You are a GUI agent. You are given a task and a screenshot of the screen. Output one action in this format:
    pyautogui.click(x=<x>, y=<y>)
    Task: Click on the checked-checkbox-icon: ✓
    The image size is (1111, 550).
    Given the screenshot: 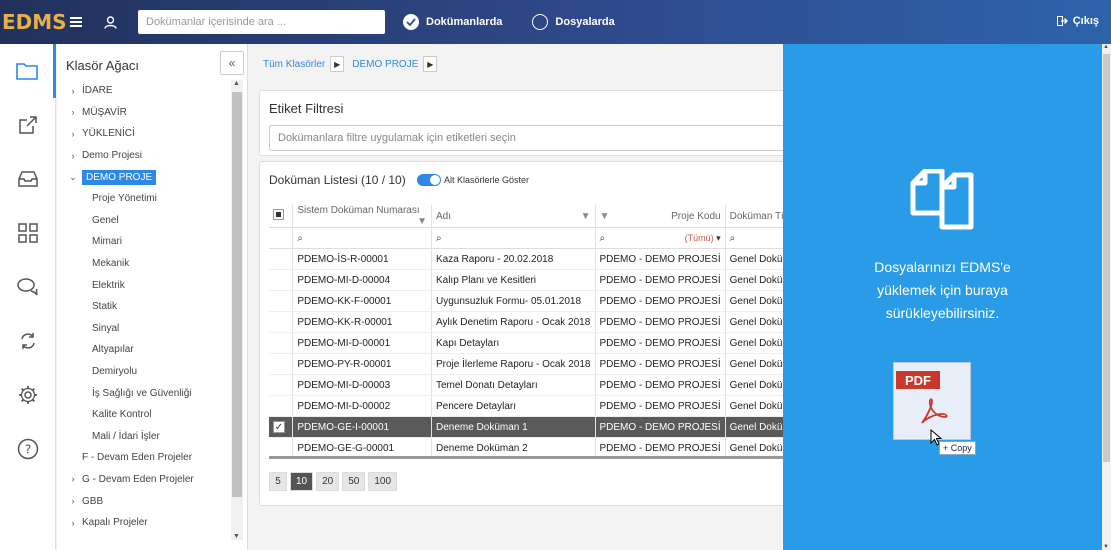 What is the action you would take?
    pyautogui.click(x=279, y=427)
    